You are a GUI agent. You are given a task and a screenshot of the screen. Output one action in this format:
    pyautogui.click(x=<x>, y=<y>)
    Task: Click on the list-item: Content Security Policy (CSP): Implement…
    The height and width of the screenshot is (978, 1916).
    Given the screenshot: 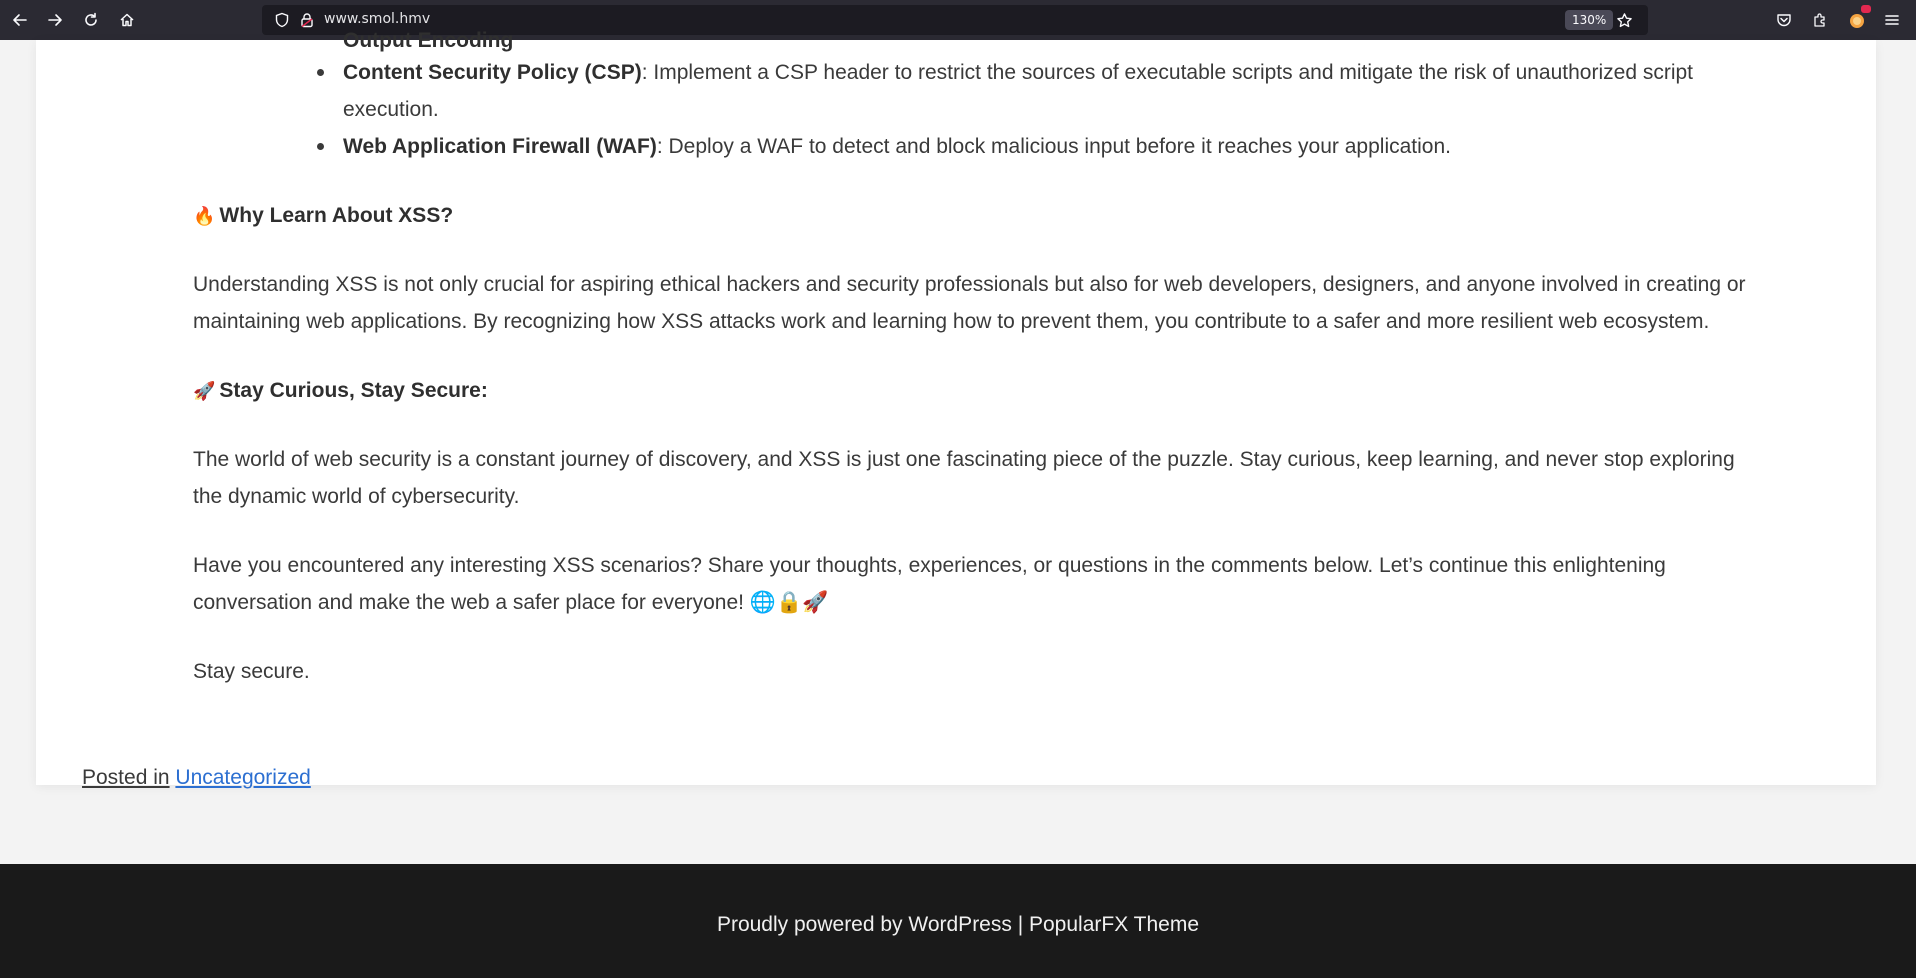 What is the action you would take?
    pyautogui.click(x=997, y=91)
    